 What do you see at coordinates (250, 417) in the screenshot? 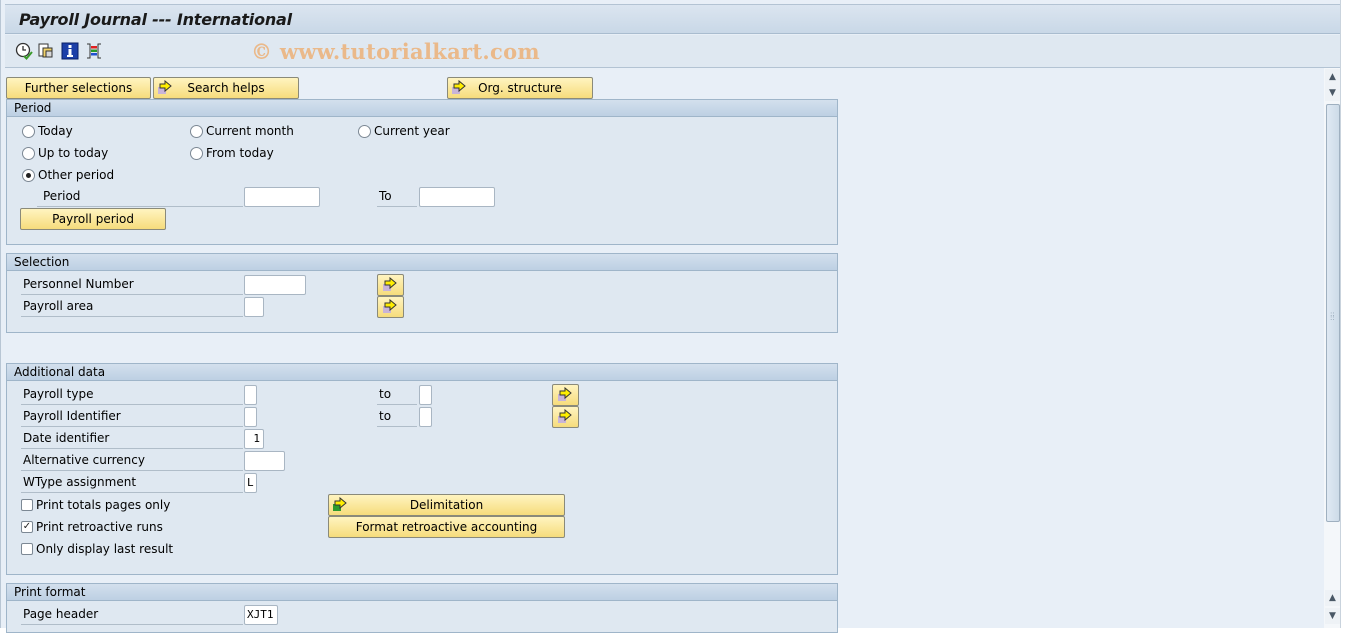
I see `payroll-identifier-from-input` at bounding box center [250, 417].